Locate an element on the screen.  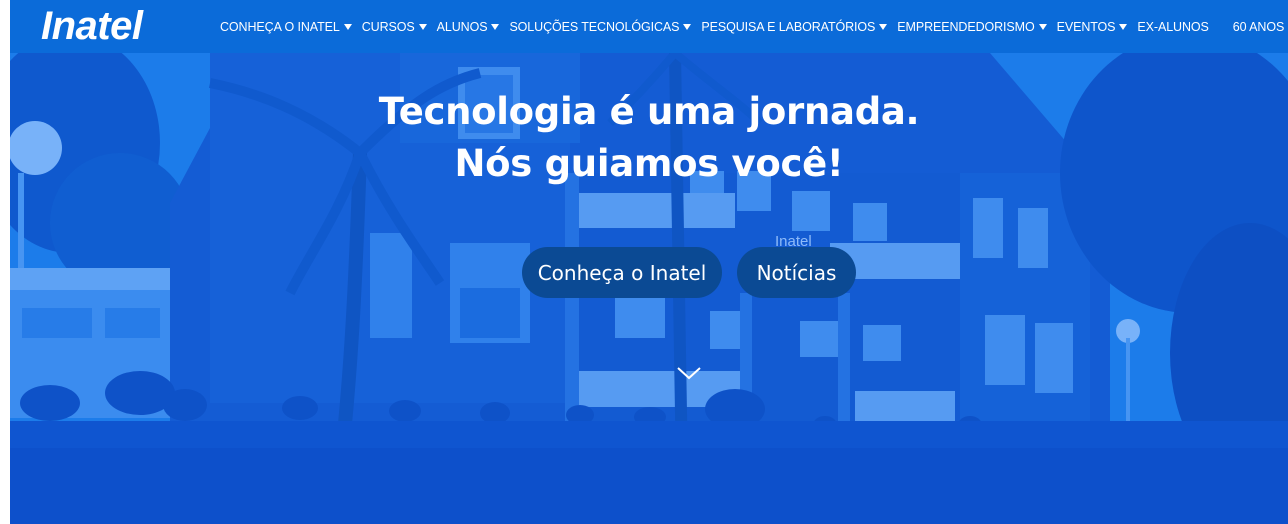
nav-item-eventos: EVENTOS is located at coordinates (1092, 27).